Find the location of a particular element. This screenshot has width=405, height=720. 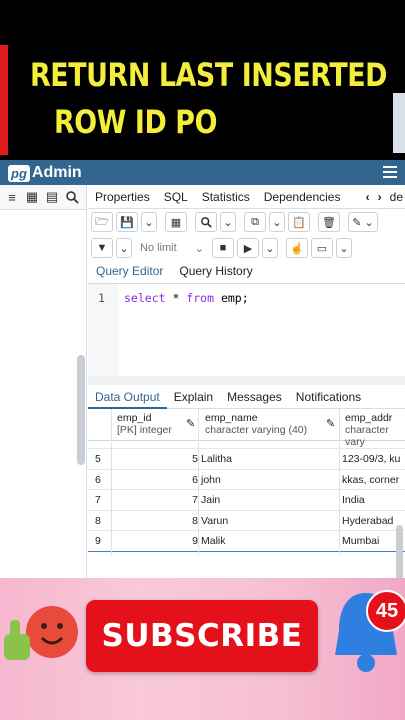

tab-data-output: Data Output is located at coordinates (127, 397).